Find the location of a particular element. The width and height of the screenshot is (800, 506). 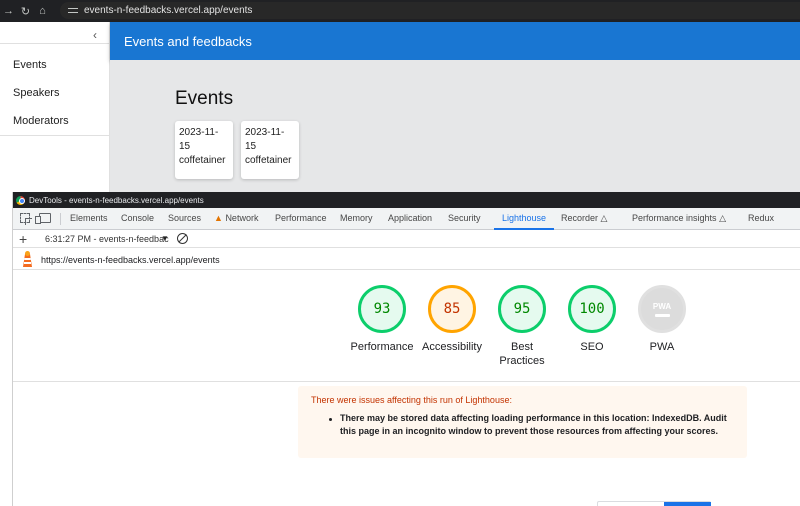

reload-icon: ↻ is located at coordinates (25, 11).